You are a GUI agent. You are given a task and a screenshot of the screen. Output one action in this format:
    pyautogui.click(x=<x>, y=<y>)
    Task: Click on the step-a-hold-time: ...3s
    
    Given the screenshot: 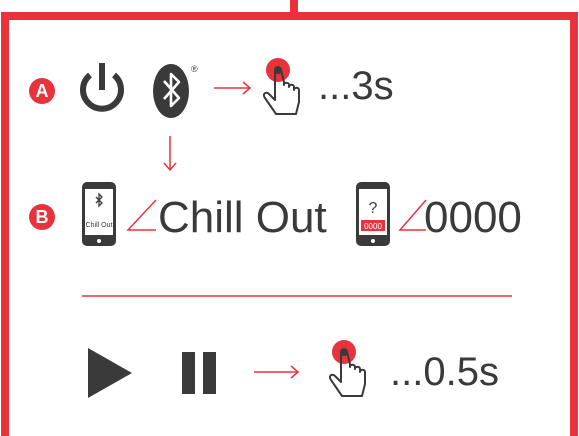 What is the action you would take?
    pyautogui.click(x=356, y=86)
    